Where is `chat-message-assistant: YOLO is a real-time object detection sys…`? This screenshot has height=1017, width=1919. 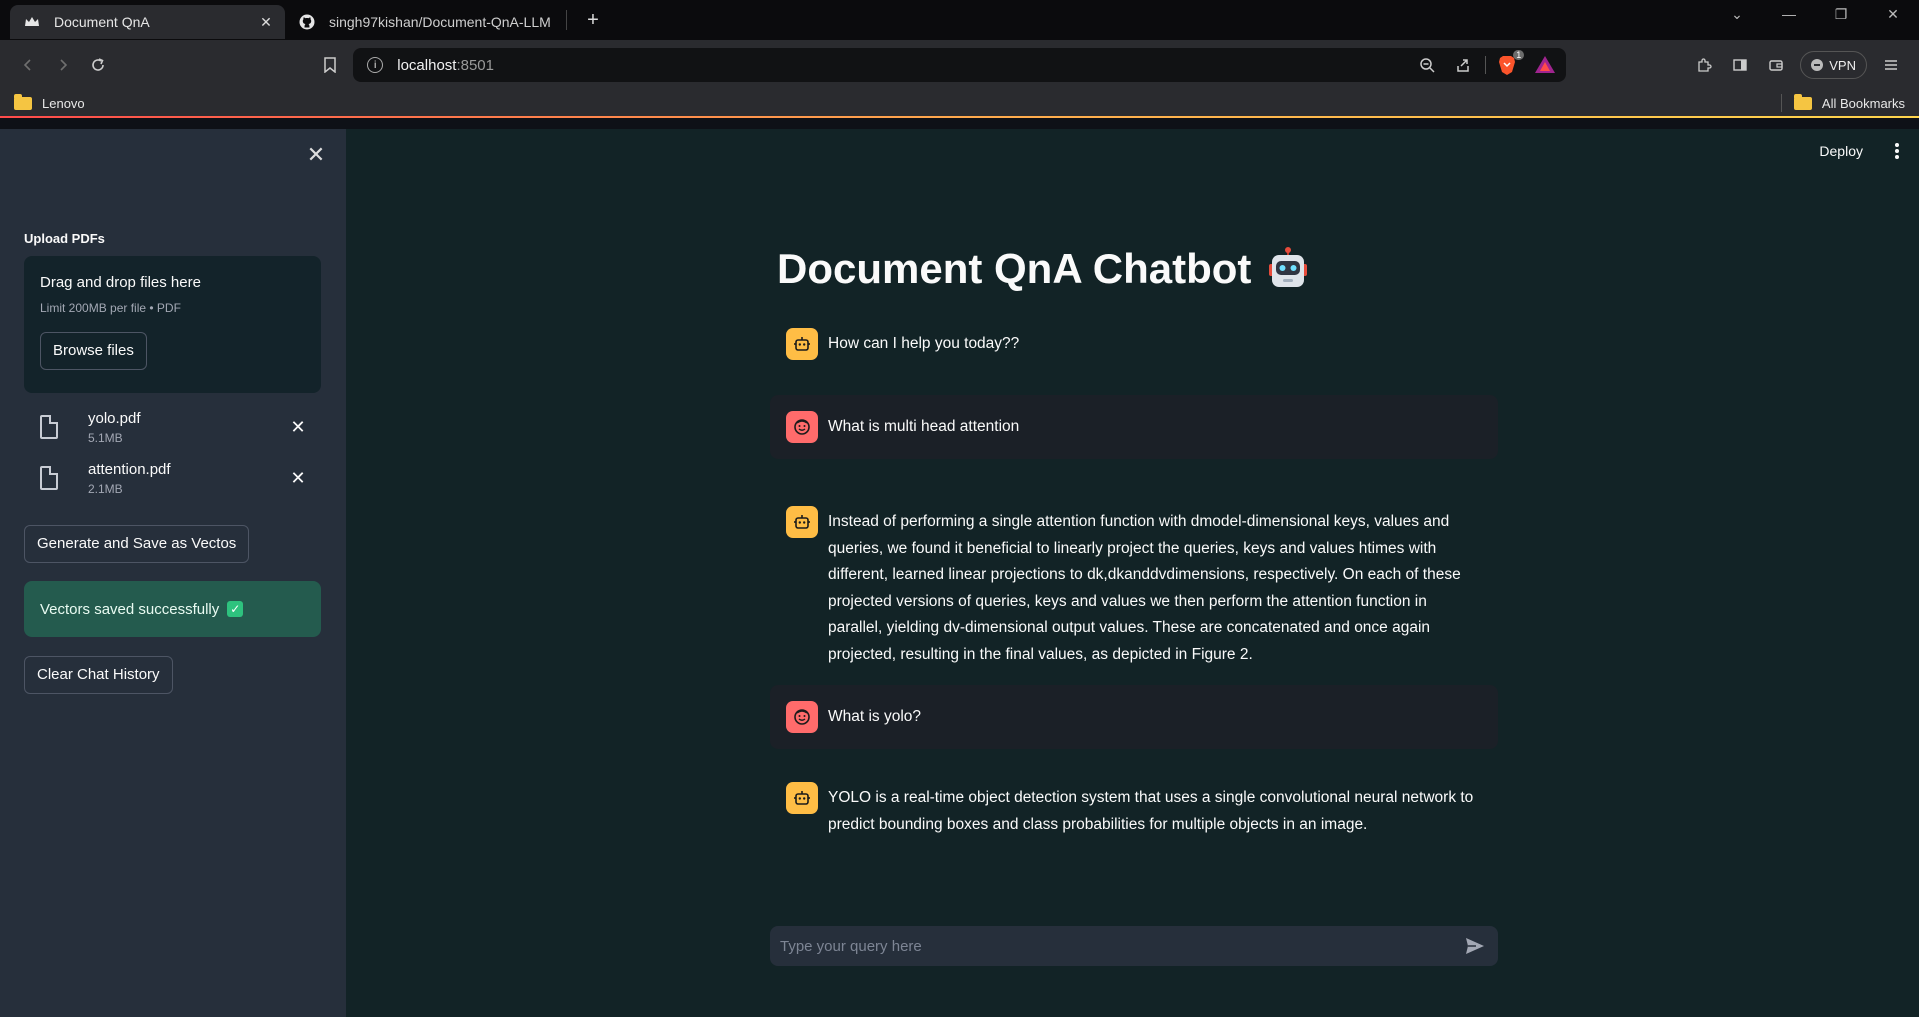
chat-message-assistant: YOLO is a real-time object detection sys… is located at coordinates (1134, 810).